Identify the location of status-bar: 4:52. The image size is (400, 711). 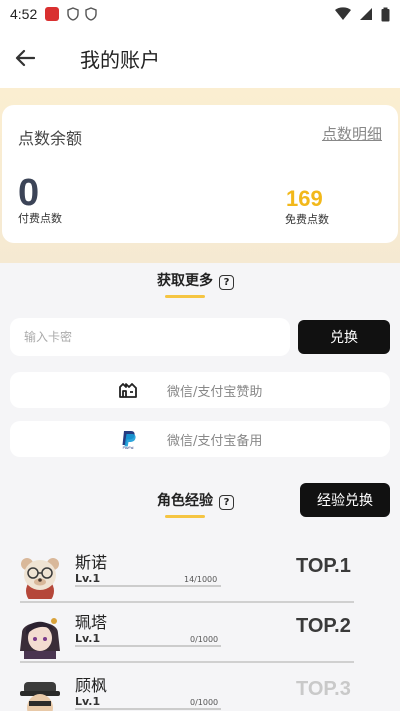
(200, 14).